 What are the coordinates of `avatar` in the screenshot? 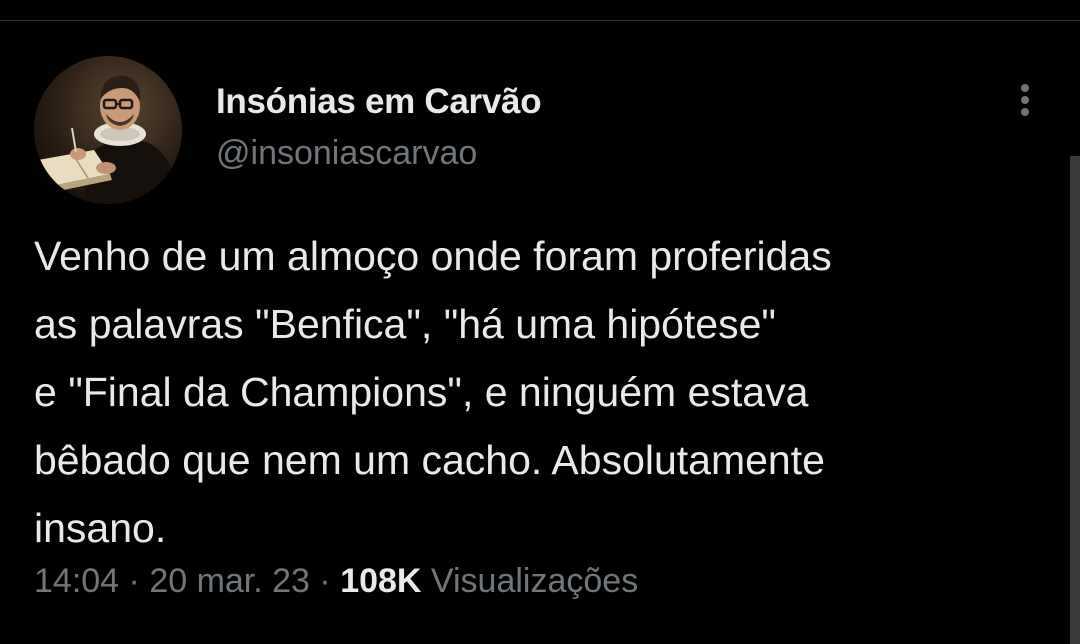 It's located at (108, 130).